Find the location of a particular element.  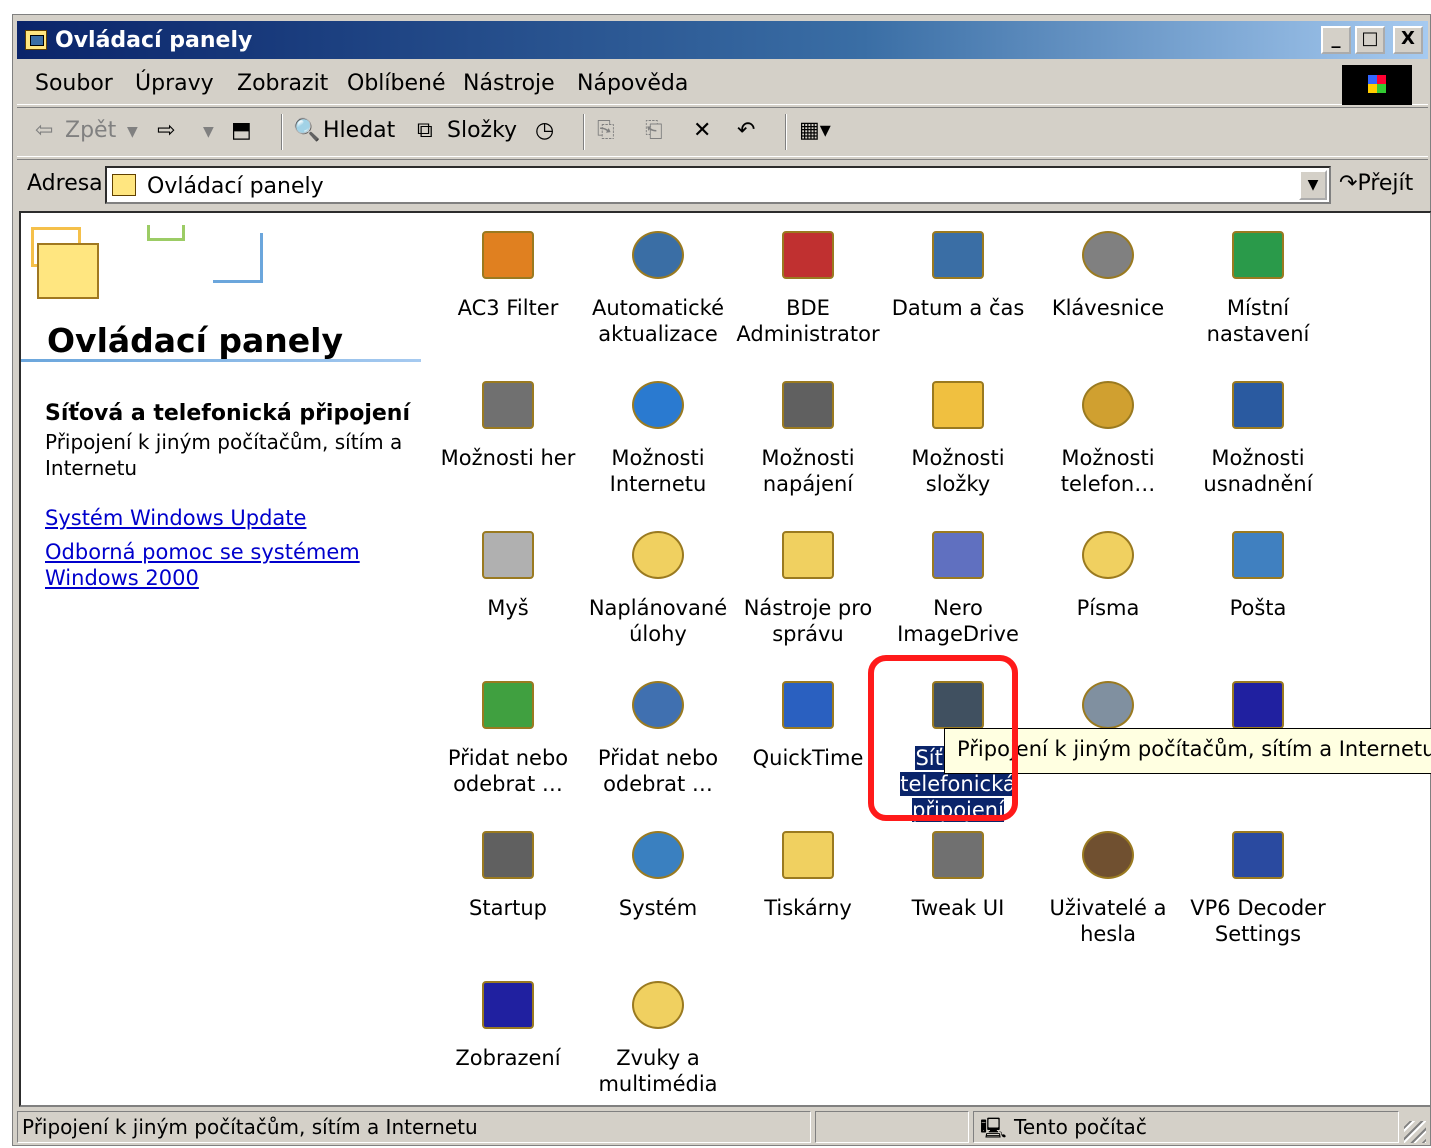

control-panel-item: Možnosti Internetu is located at coordinates (658, 442).